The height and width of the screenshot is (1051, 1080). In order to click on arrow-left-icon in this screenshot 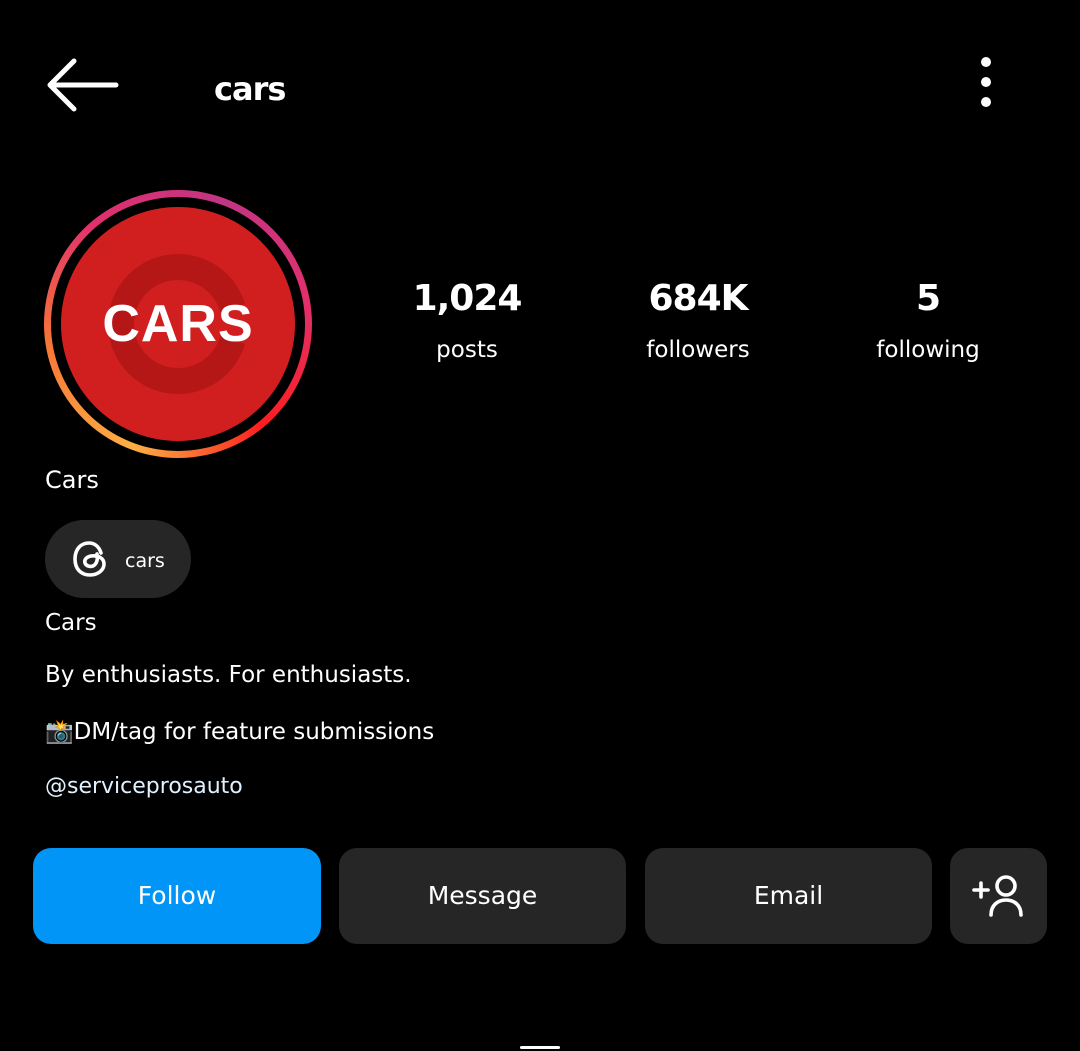, I will do `click(83, 85)`.